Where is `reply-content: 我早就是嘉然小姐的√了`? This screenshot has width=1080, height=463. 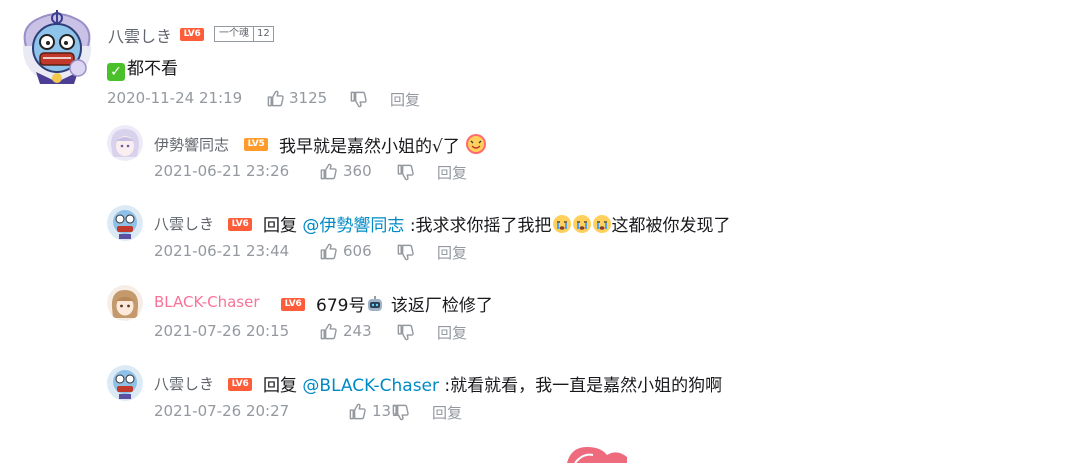 reply-content: 我早就是嘉然小姐的√了 is located at coordinates (383, 144).